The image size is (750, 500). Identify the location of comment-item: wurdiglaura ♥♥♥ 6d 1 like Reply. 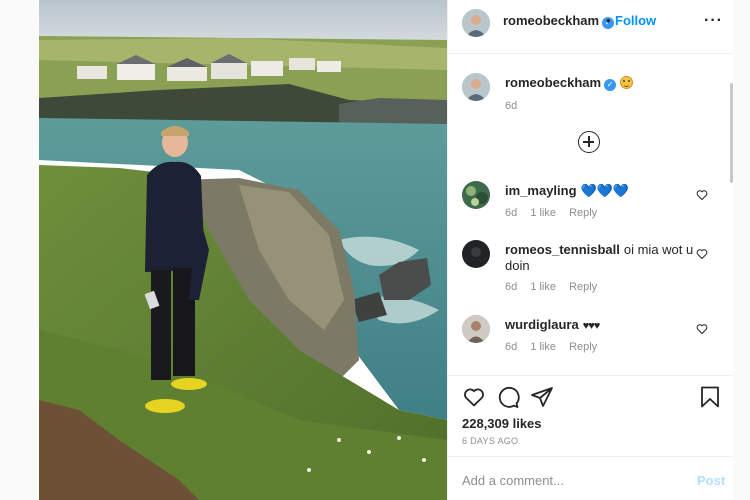
(591, 342).